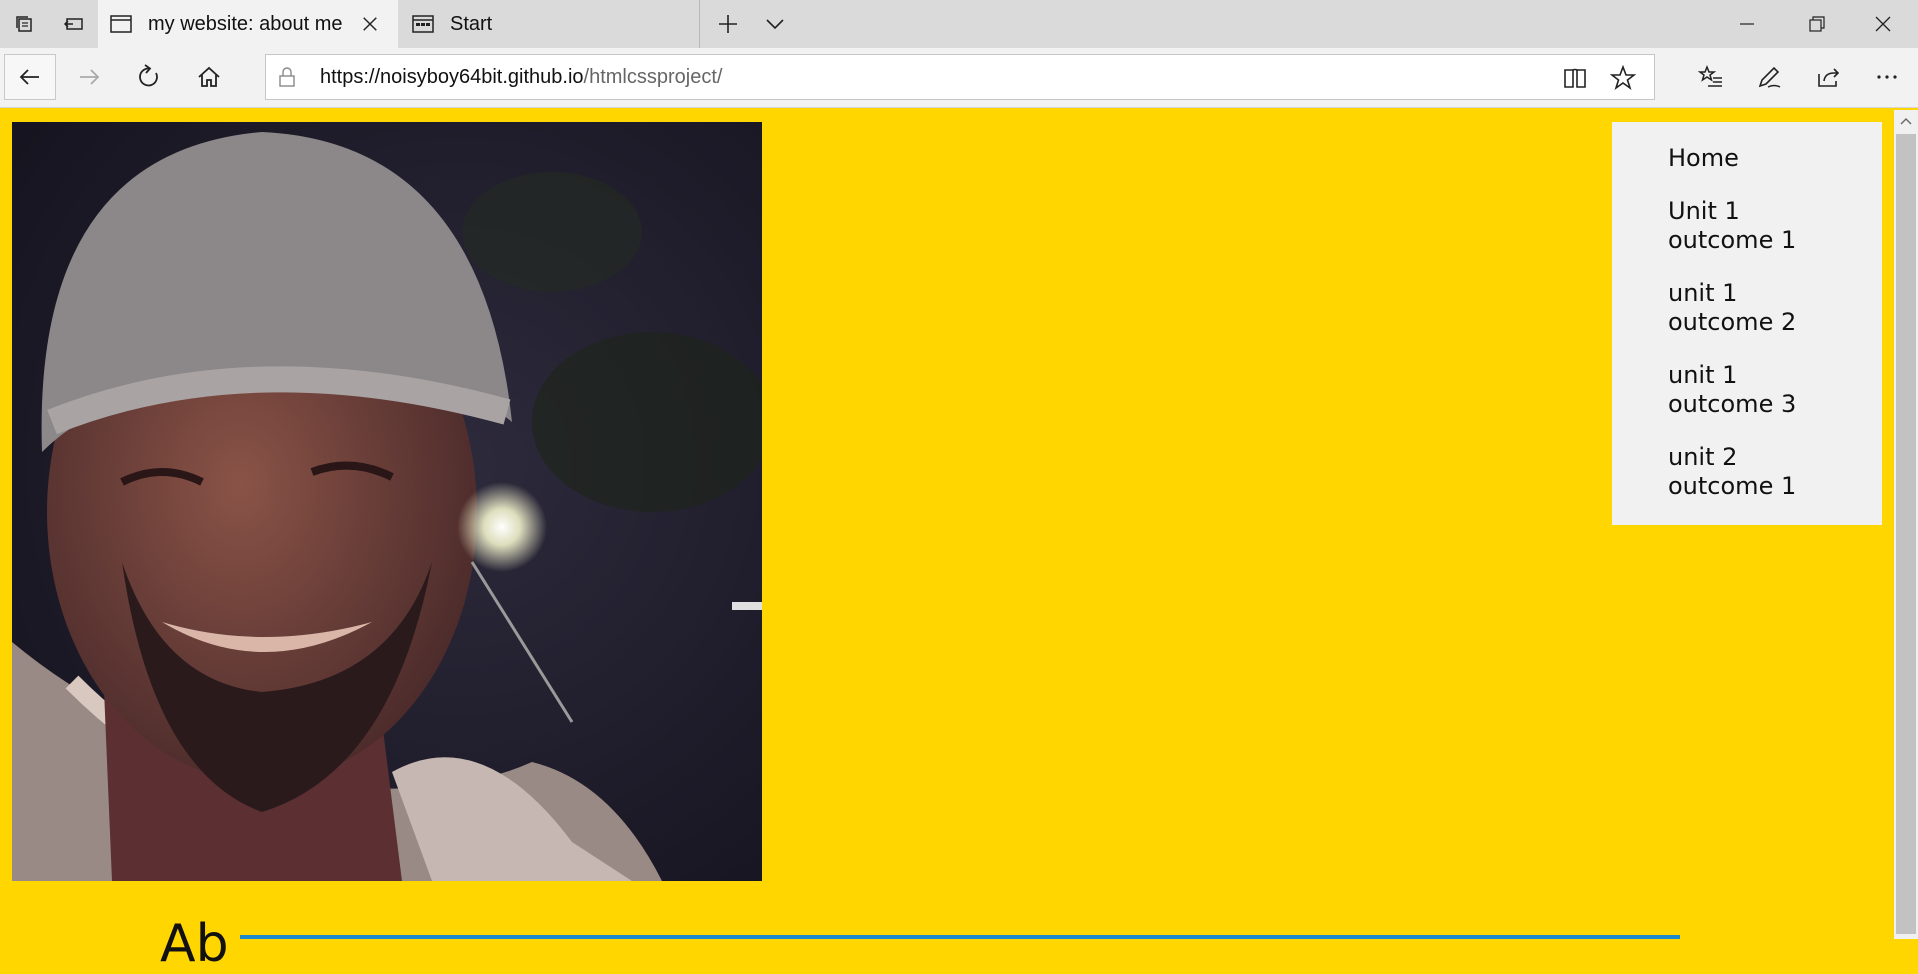  I want to click on new-tab-icon, so click(727, 24).